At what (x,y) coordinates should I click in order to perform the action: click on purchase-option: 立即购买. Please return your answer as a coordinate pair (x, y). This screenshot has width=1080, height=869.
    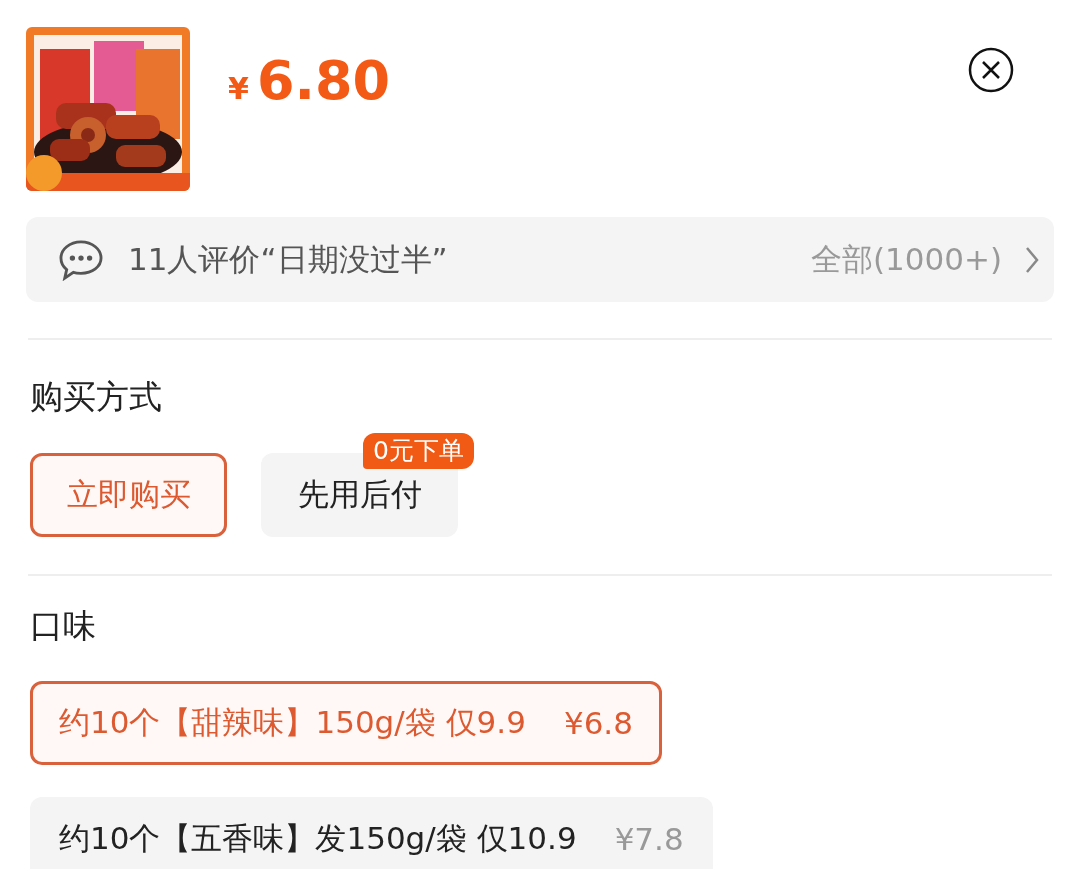
    Looking at the image, I should click on (128, 495).